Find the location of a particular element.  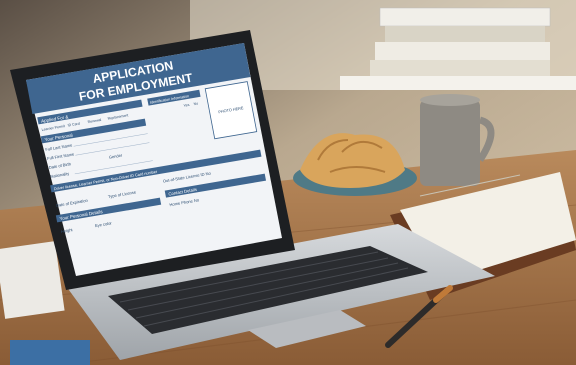

paper-corner is located at coordinates (32, 280).